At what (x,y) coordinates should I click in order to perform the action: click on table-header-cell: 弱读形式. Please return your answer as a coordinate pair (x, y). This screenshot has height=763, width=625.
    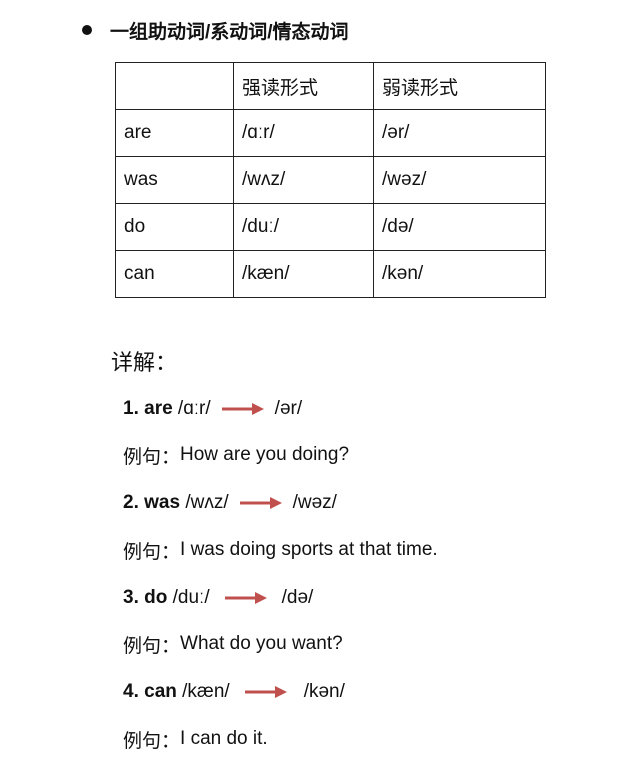
    Looking at the image, I should click on (459, 86).